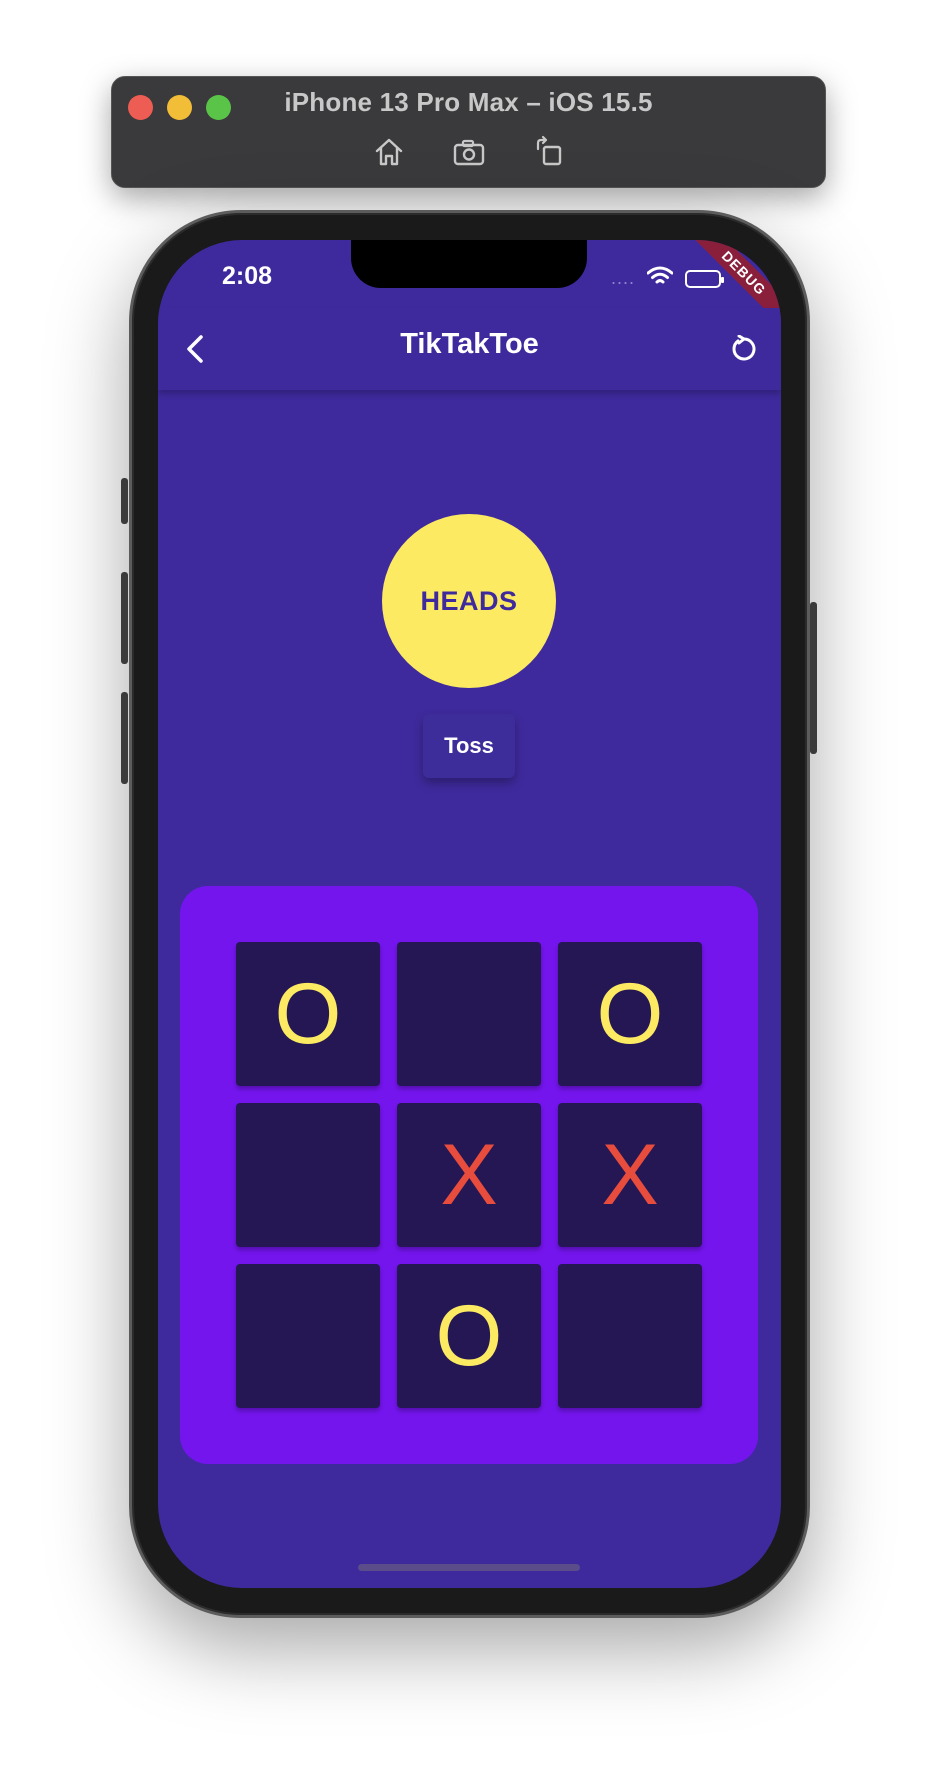 This screenshot has height=1770, width=938. I want to click on refresh-icon, so click(744, 348).